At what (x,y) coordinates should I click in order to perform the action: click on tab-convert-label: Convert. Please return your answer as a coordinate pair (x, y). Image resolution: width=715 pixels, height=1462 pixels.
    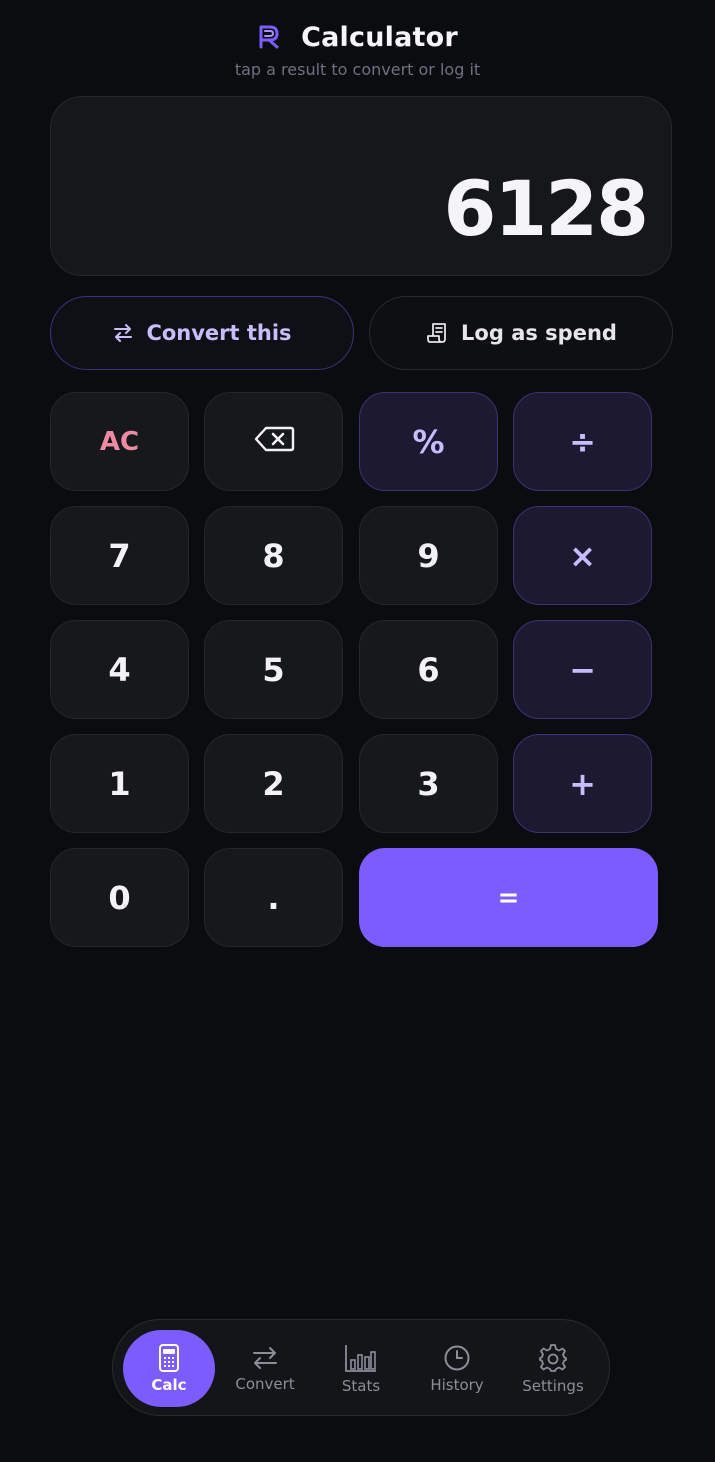
    Looking at the image, I should click on (265, 1383).